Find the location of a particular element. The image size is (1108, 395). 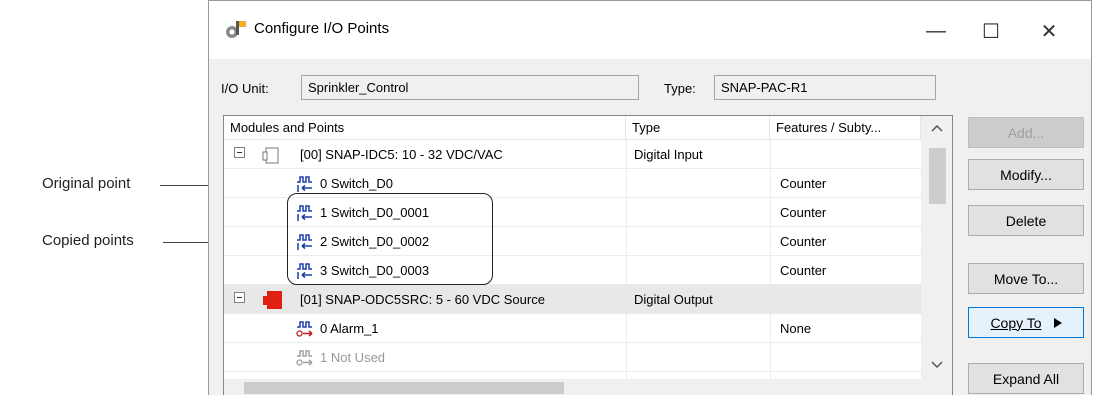

unused-point-icon is located at coordinates (304, 358).